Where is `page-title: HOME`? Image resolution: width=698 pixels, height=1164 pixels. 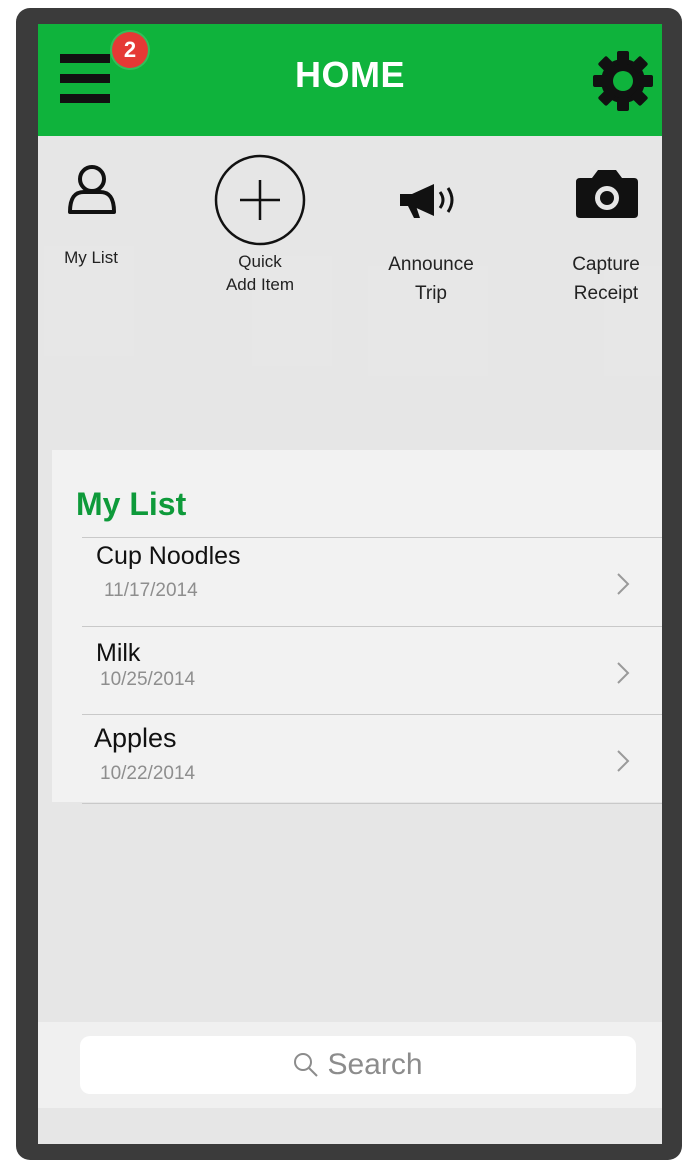
page-title: HOME is located at coordinates (350, 74).